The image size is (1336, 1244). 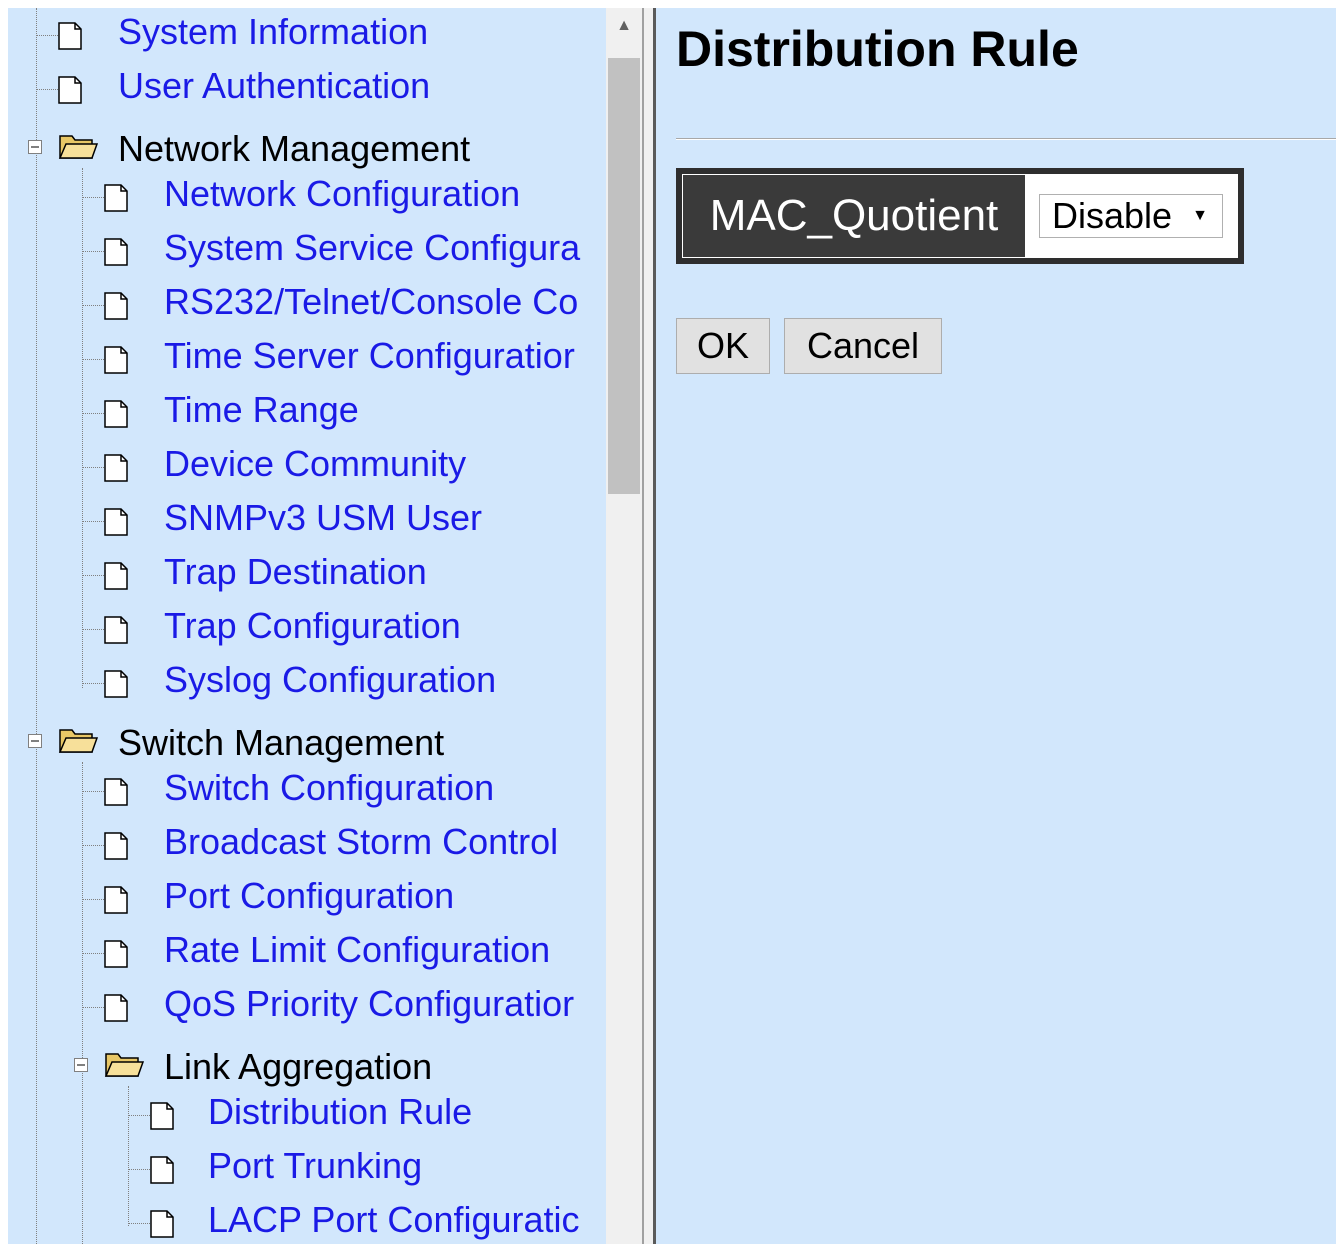 What do you see at coordinates (294, 149) in the screenshot?
I see `nav-folder-network-management: Network Management` at bounding box center [294, 149].